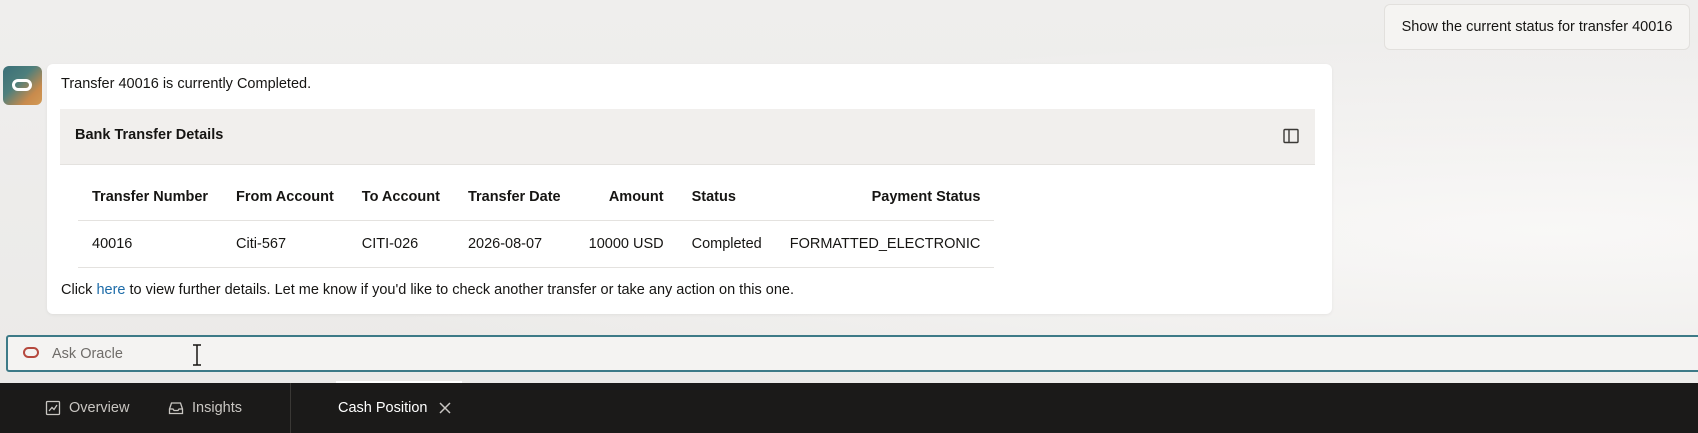 The width and height of the screenshot is (1698, 433). What do you see at coordinates (400, 244) in the screenshot?
I see `cell-to-account: CITI-026` at bounding box center [400, 244].